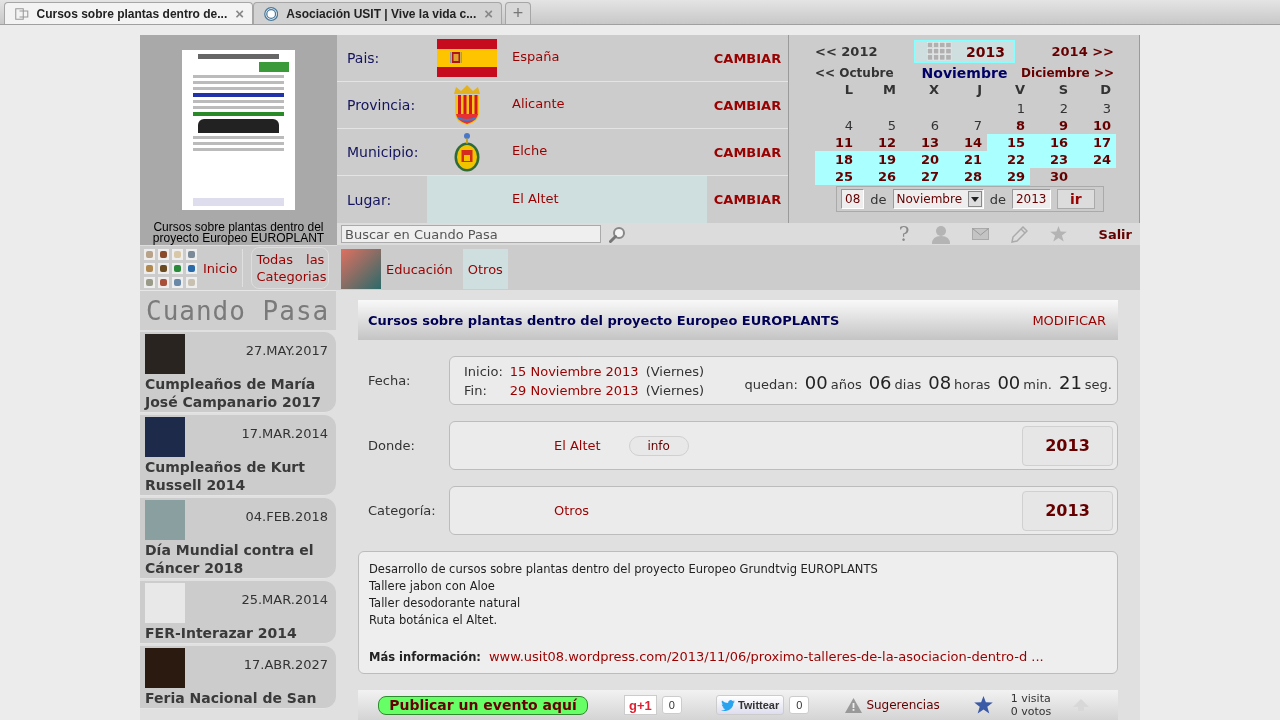 The width and height of the screenshot is (1280, 720). Describe the element at coordinates (997, 199) in the screenshot. I see `joiner-text: de` at that location.